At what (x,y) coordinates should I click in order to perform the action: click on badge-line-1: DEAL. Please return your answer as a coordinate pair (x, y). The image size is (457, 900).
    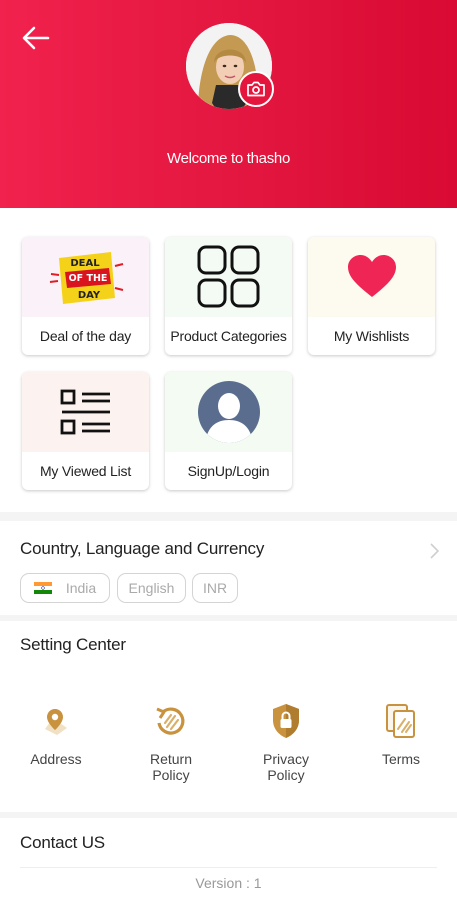
    Looking at the image, I should click on (85, 263).